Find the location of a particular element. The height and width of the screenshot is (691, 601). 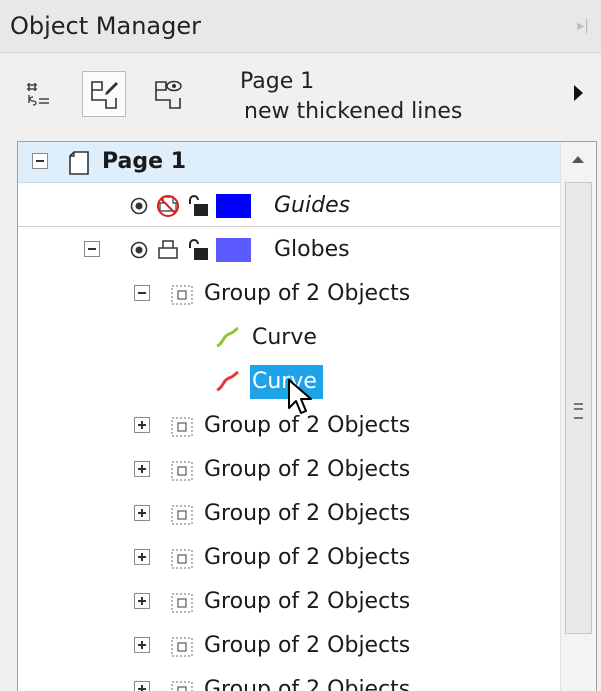

edit-across-layers-icon is located at coordinates (104, 95).